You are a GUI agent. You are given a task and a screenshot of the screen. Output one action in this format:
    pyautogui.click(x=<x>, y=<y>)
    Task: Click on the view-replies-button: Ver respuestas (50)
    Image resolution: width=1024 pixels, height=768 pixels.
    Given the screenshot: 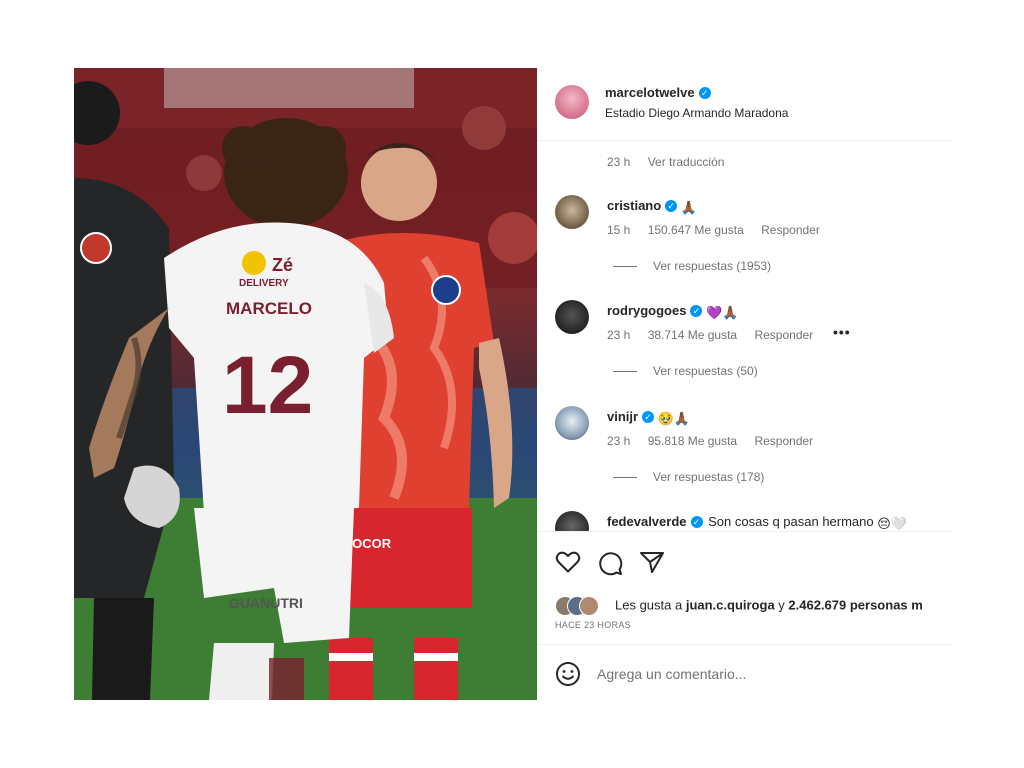 What is the action you would take?
    pyautogui.click(x=685, y=371)
    